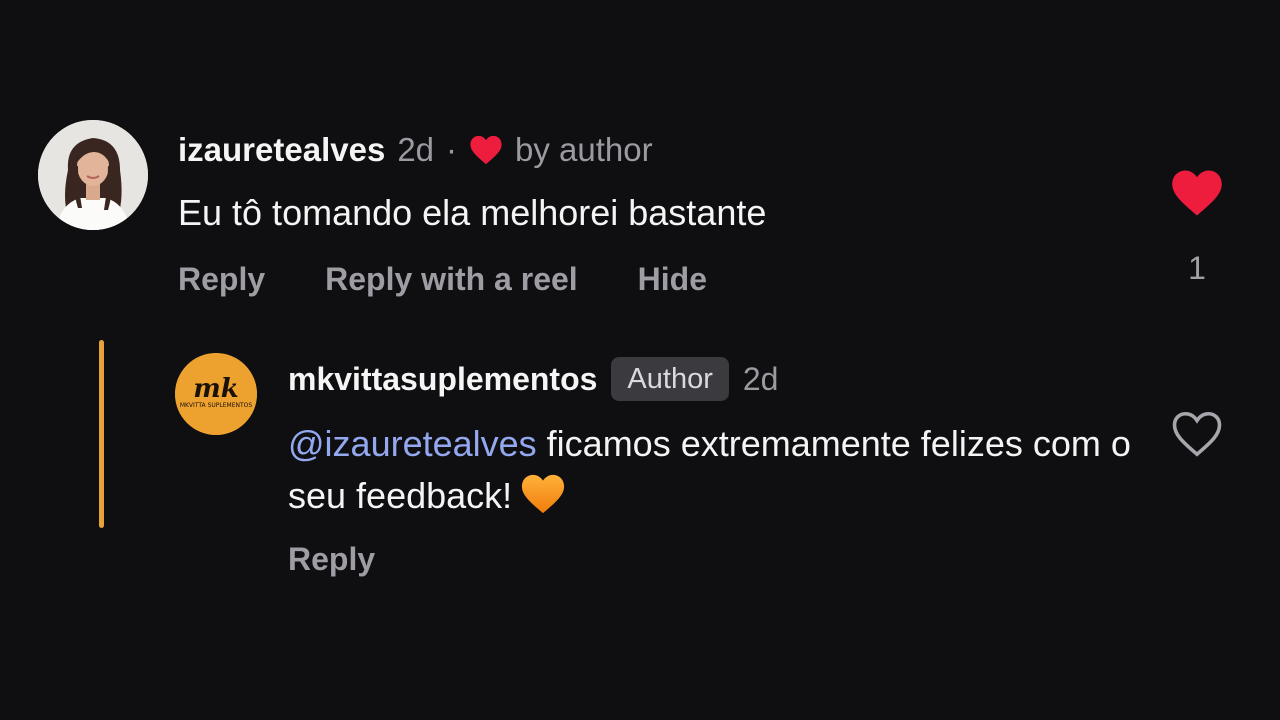 This screenshot has height=720, width=1280. What do you see at coordinates (442, 379) in the screenshot?
I see `reply-username: mkvittasuplementos` at bounding box center [442, 379].